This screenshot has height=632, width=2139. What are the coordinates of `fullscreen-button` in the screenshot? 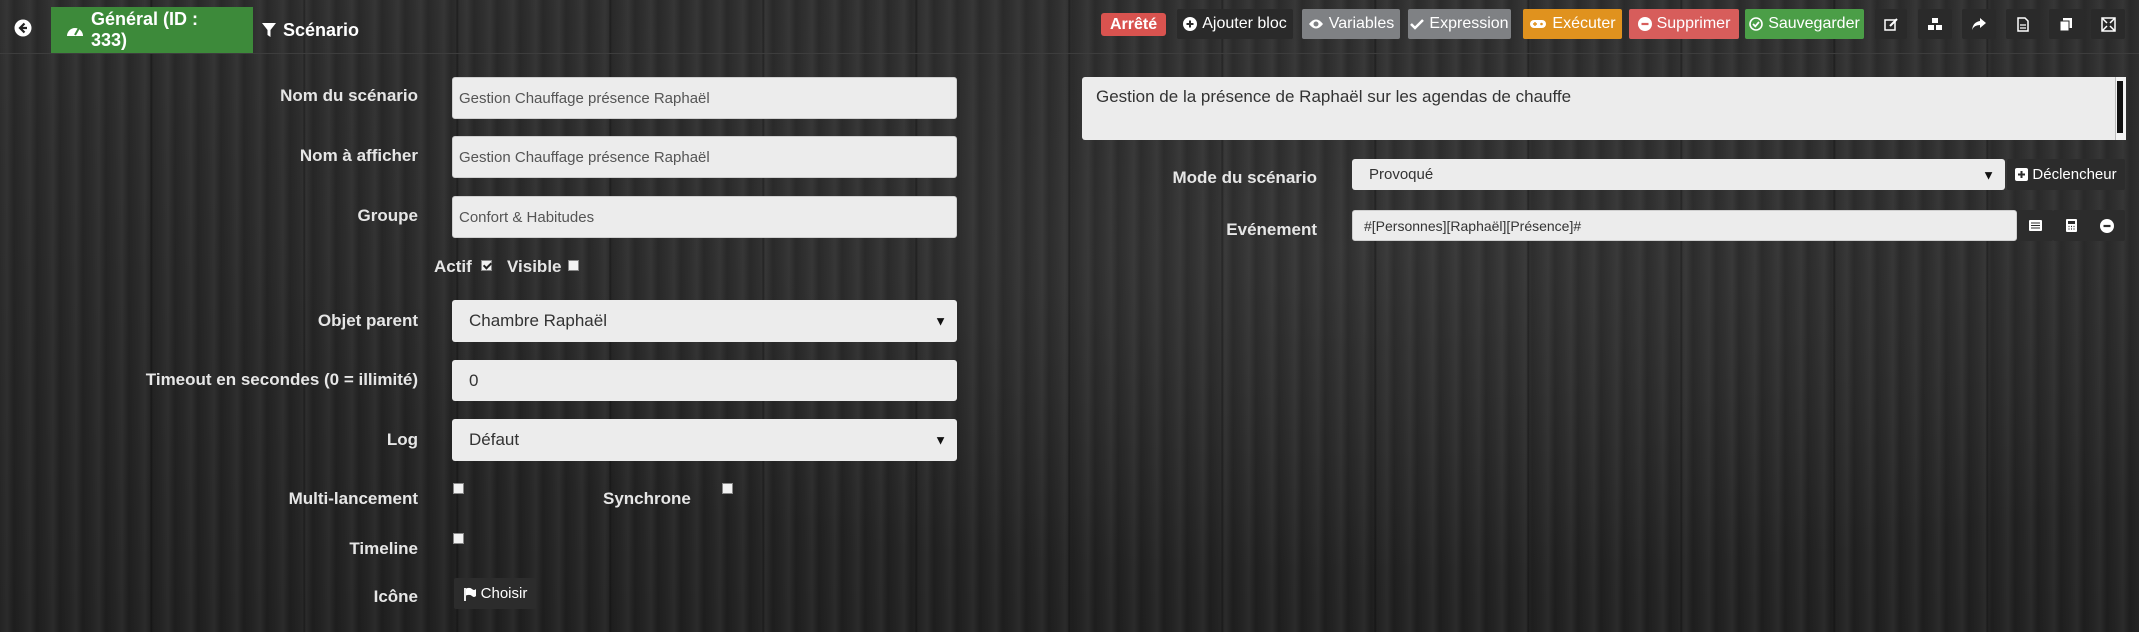 It's located at (2108, 24).